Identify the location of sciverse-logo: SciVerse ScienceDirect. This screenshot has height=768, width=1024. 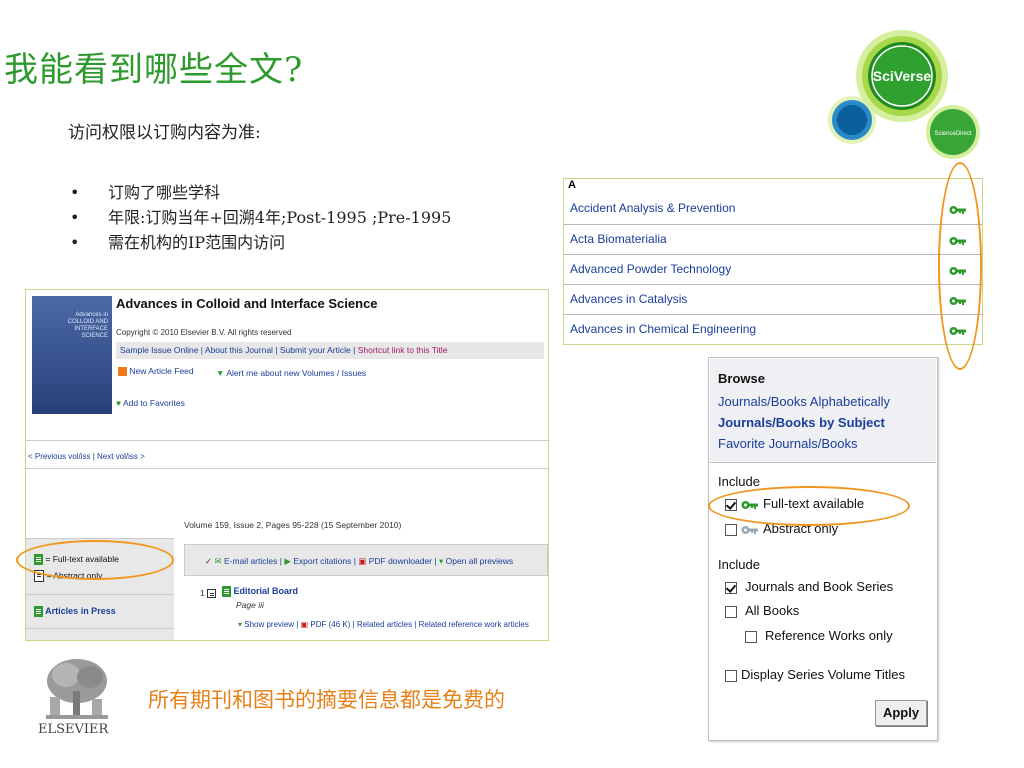
(903, 94).